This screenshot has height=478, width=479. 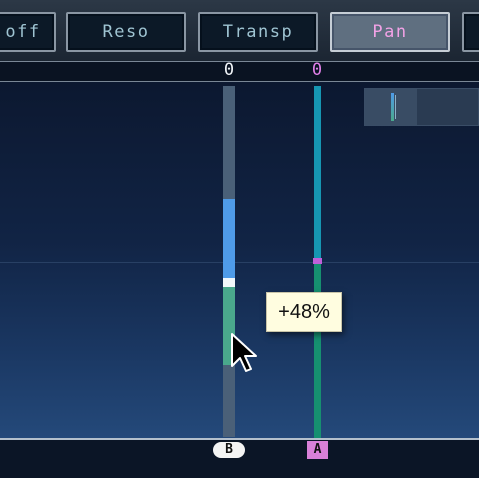 I want to click on tab-reso: Reso, so click(x=126, y=32).